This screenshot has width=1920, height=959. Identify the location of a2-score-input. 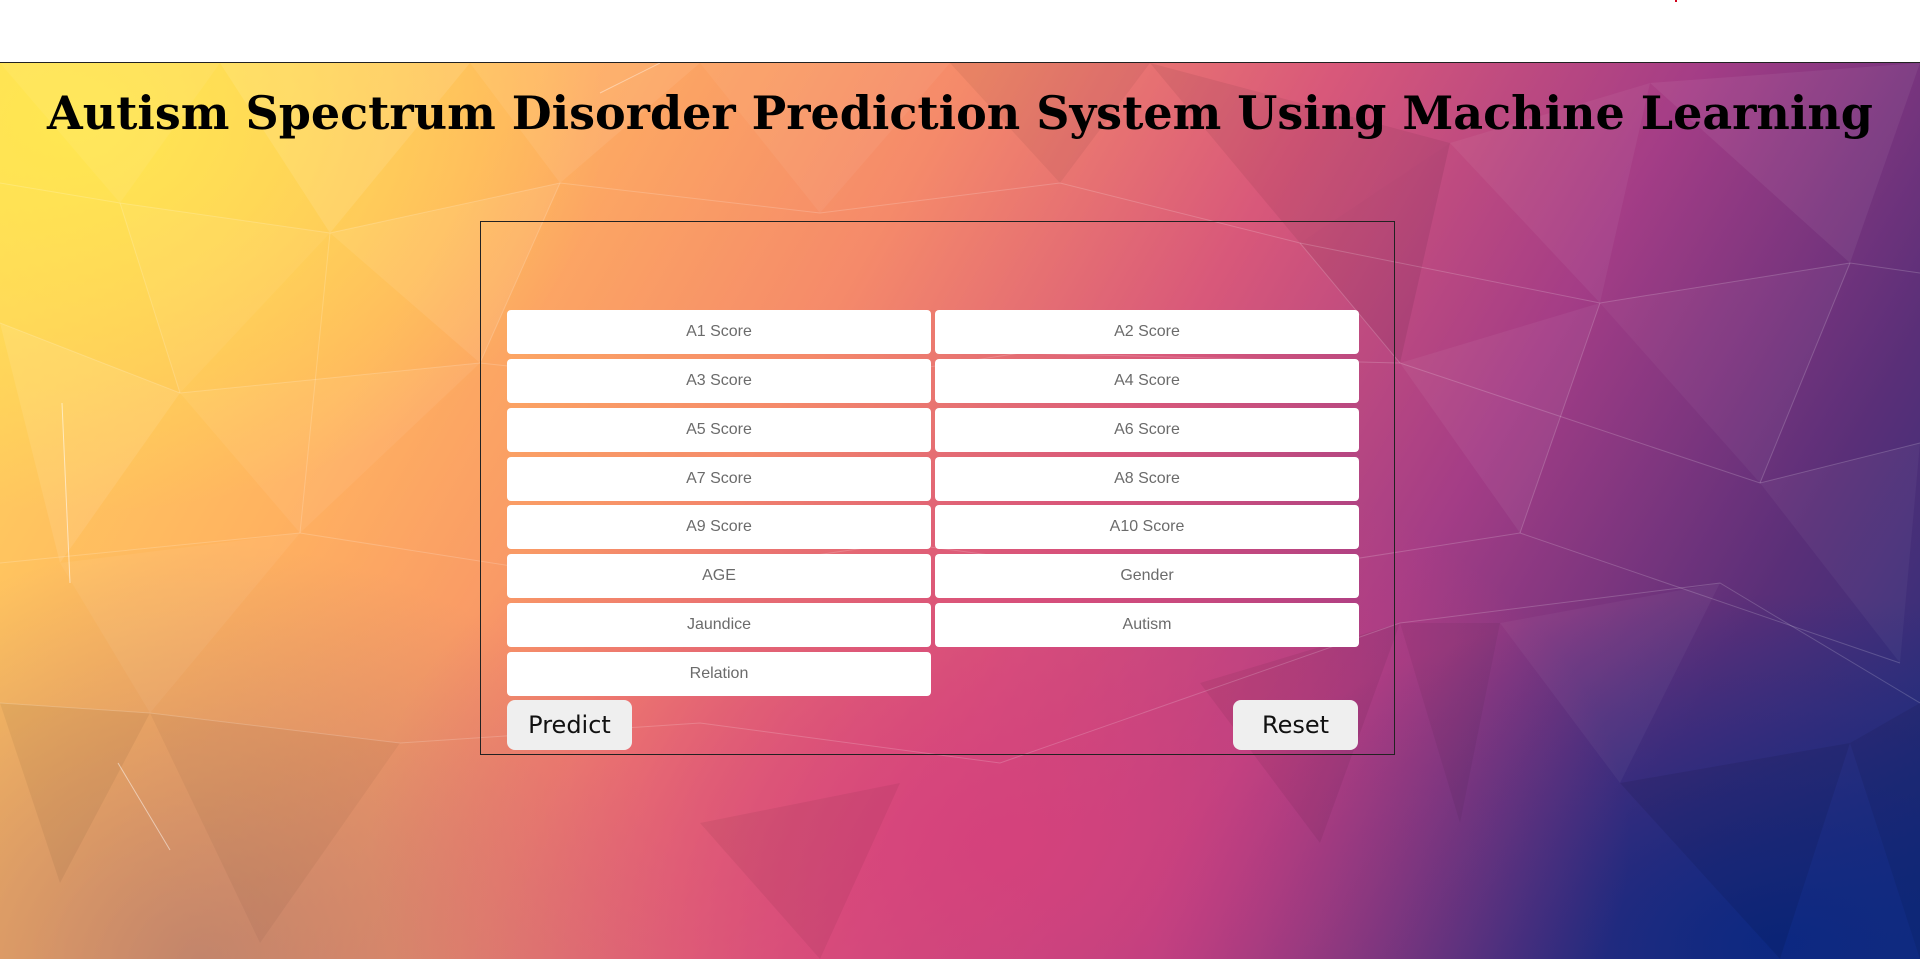
(1147, 332).